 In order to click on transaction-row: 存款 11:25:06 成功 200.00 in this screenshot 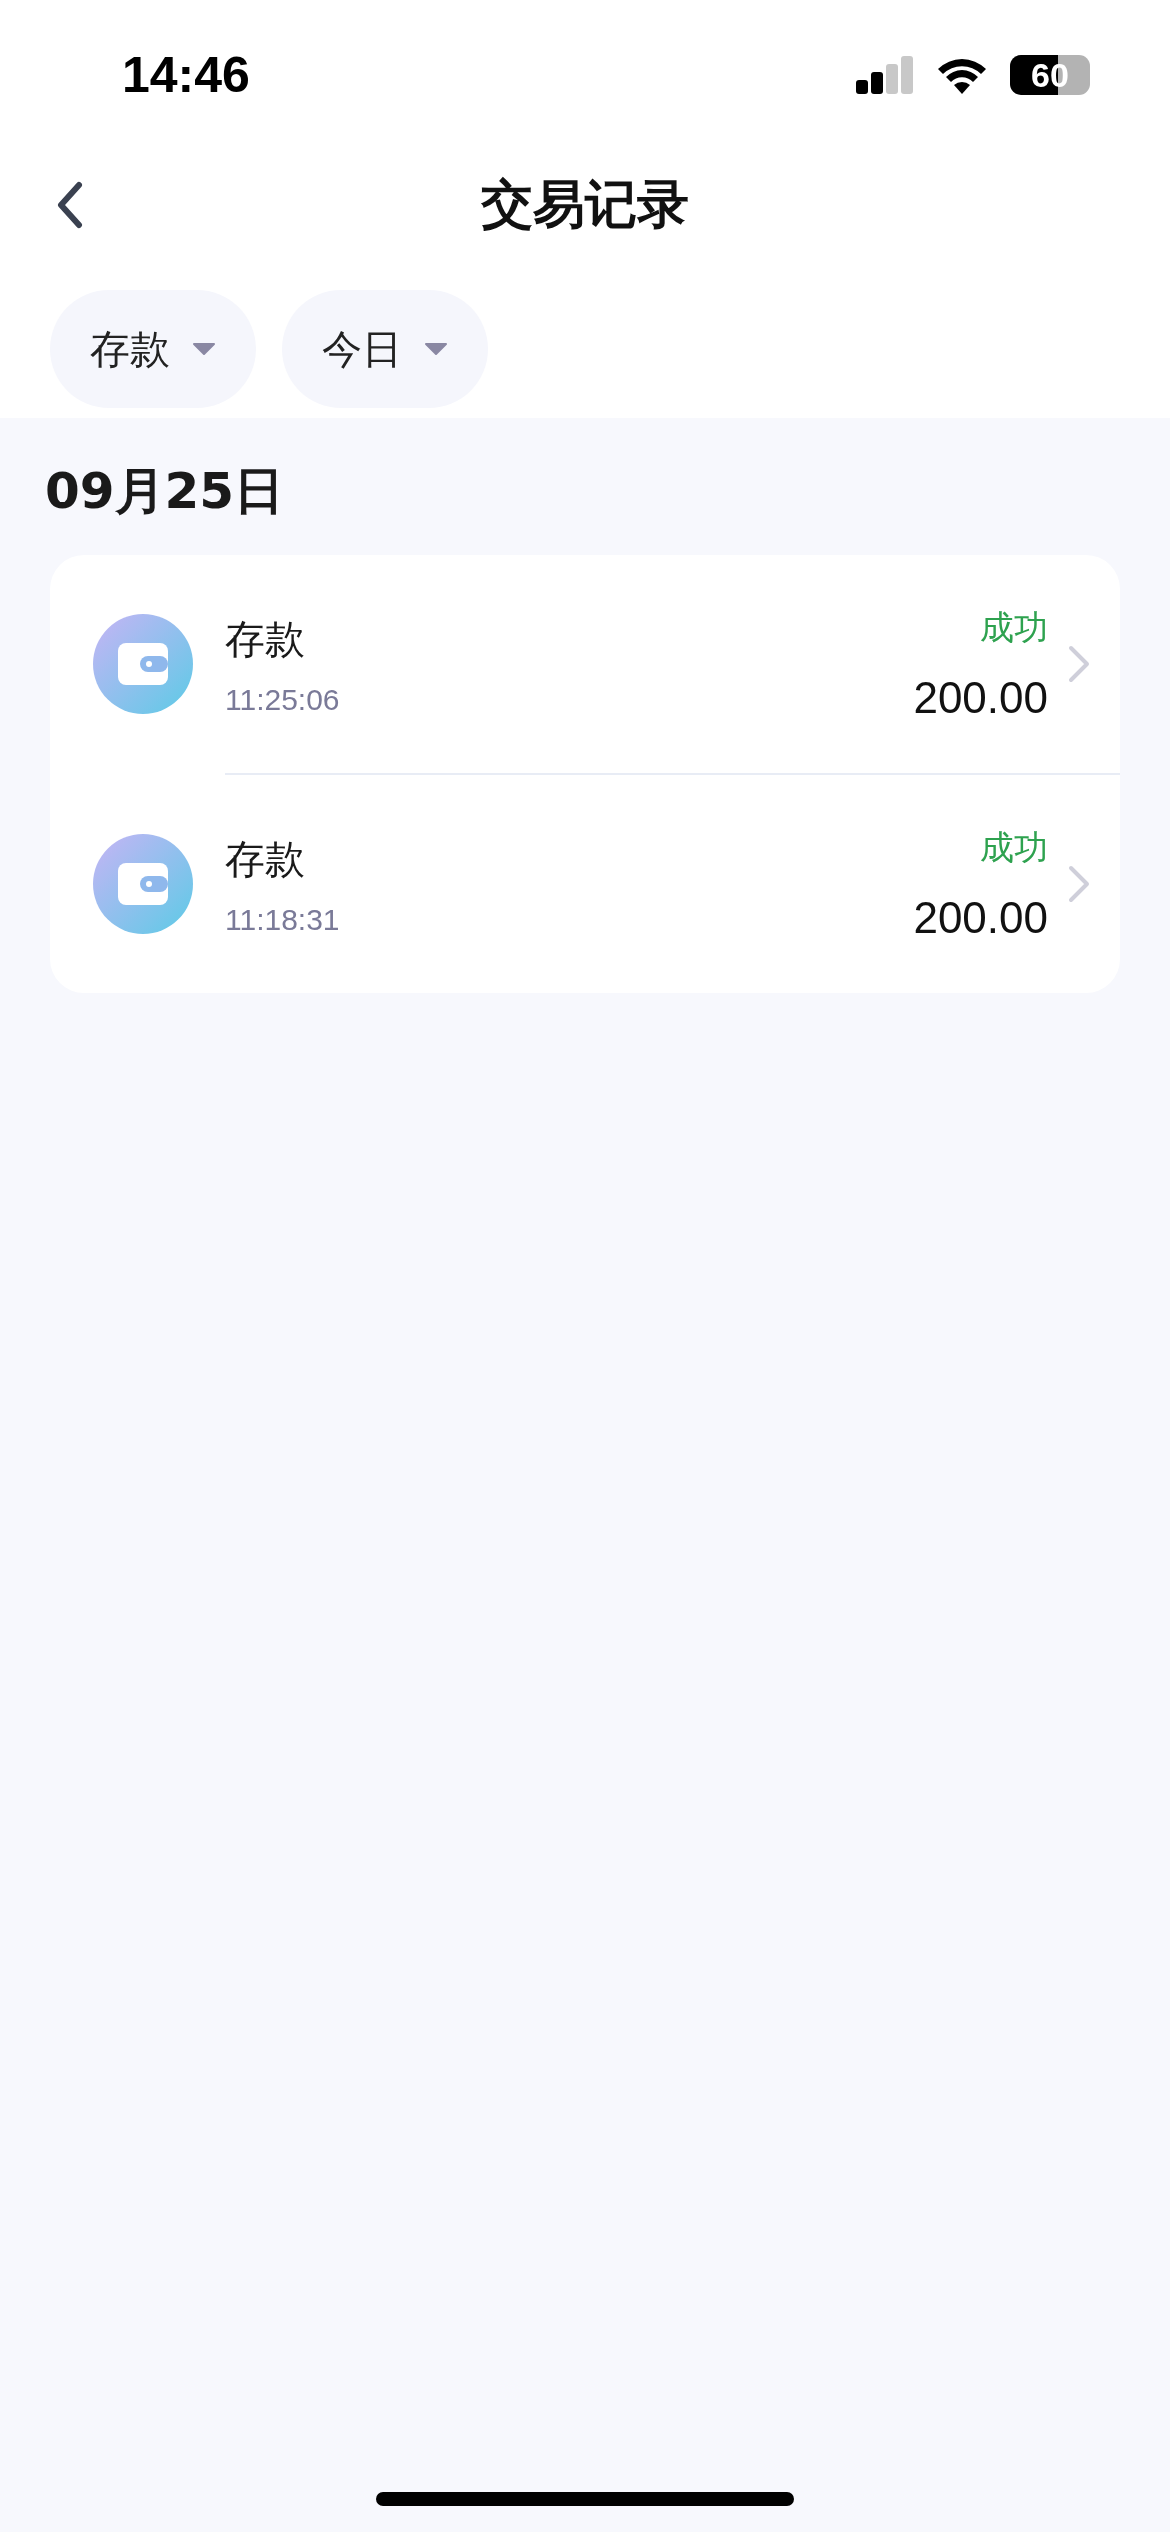, I will do `click(585, 664)`.